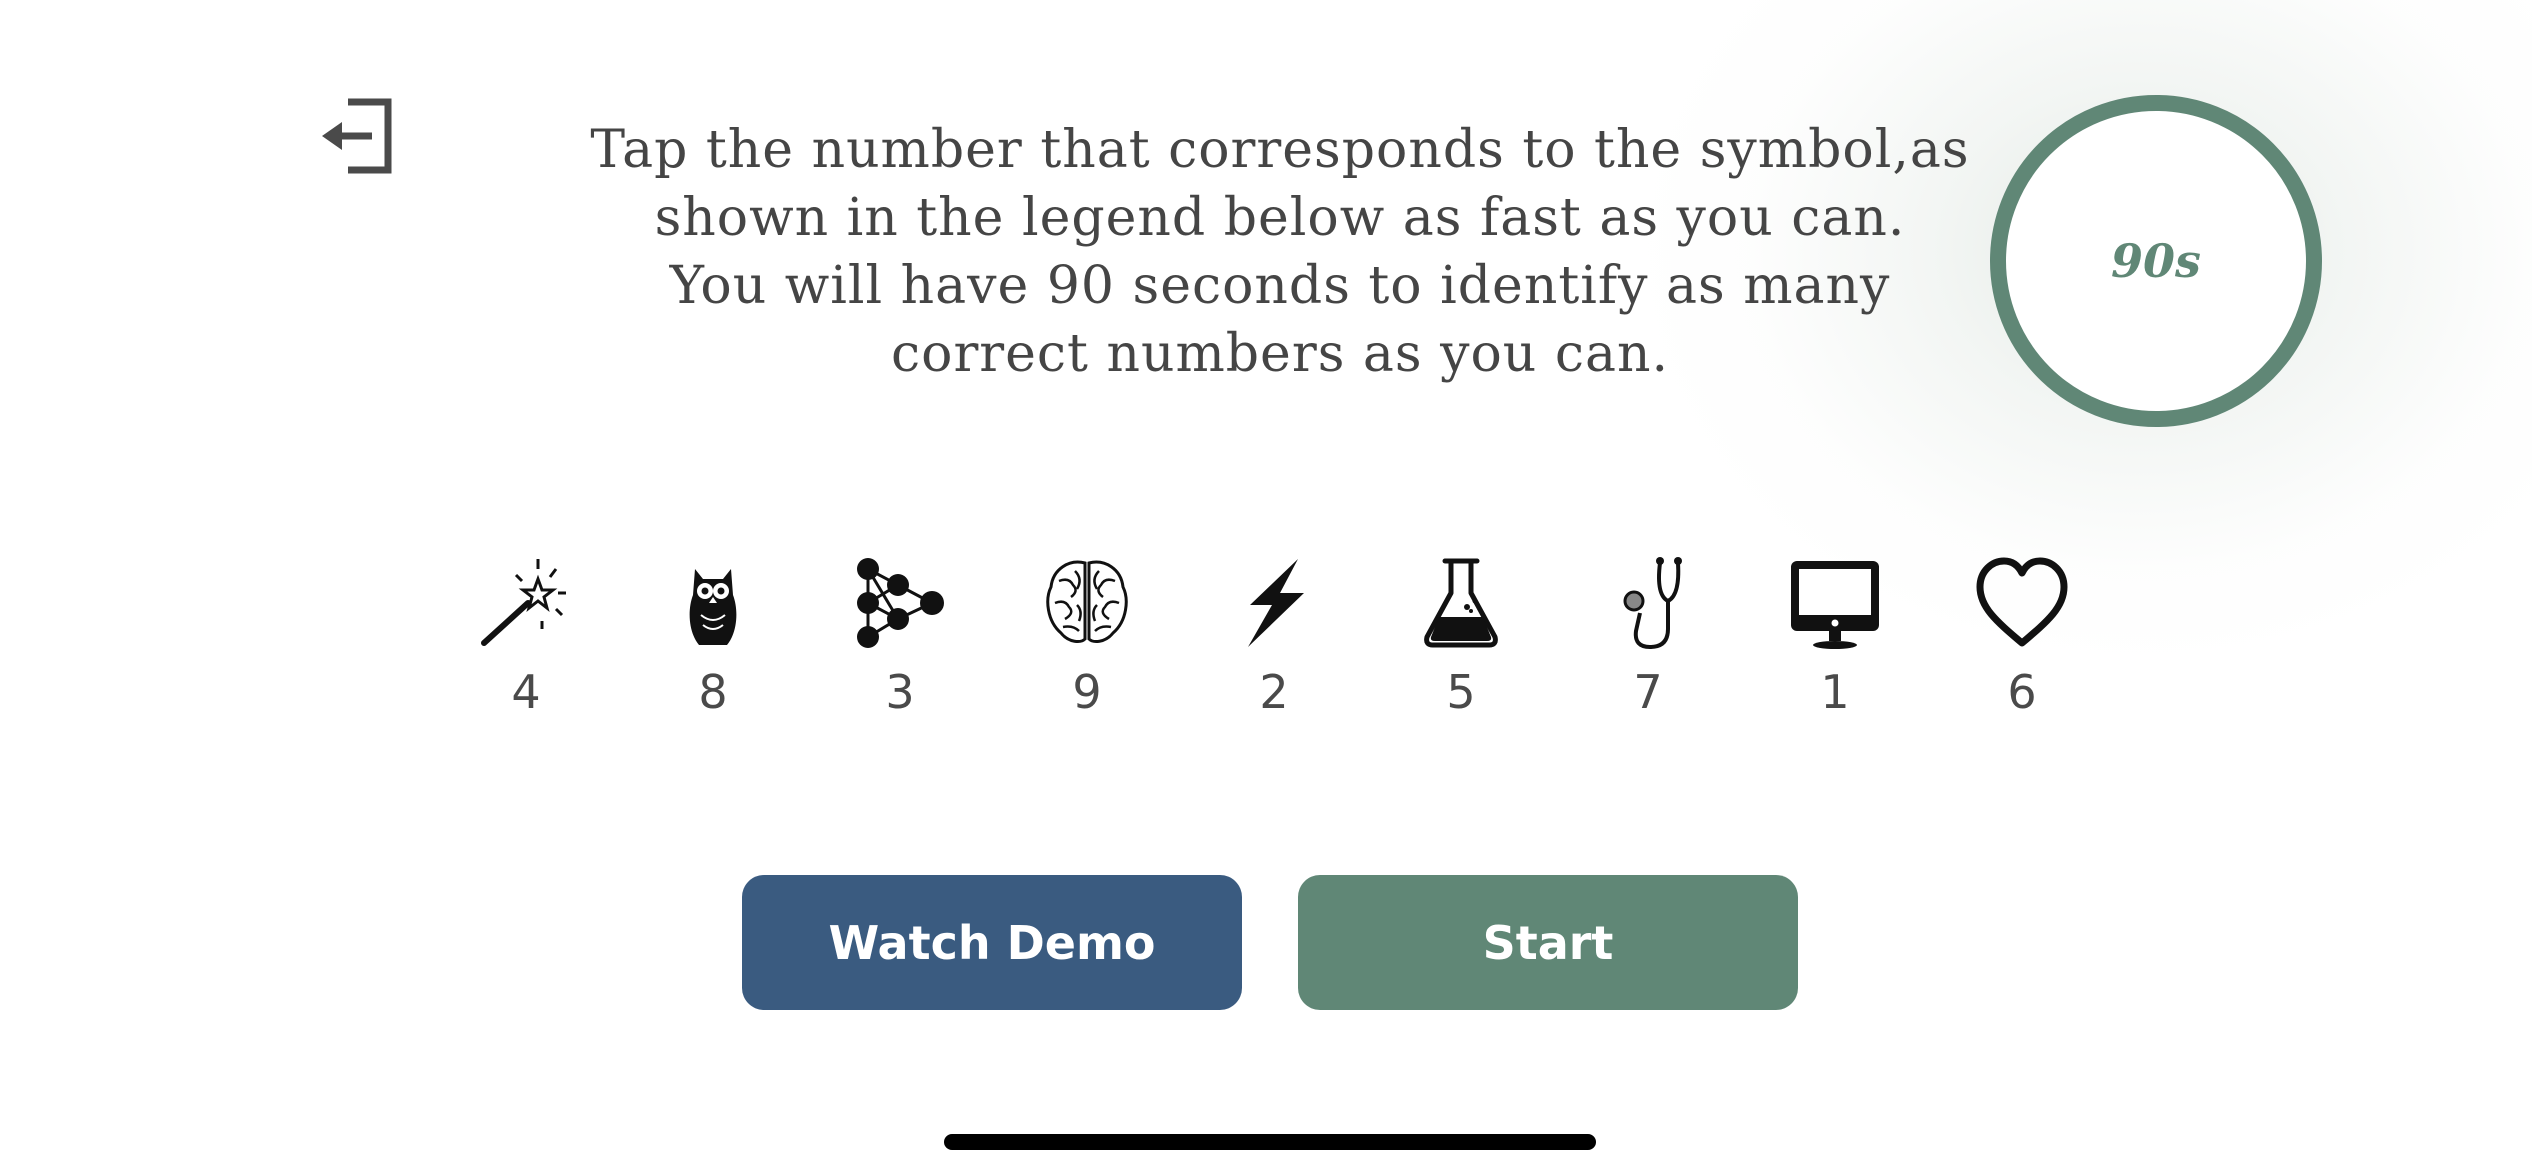 This screenshot has height=1170, width=2532. I want to click on start-button: Start, so click(1548, 942).